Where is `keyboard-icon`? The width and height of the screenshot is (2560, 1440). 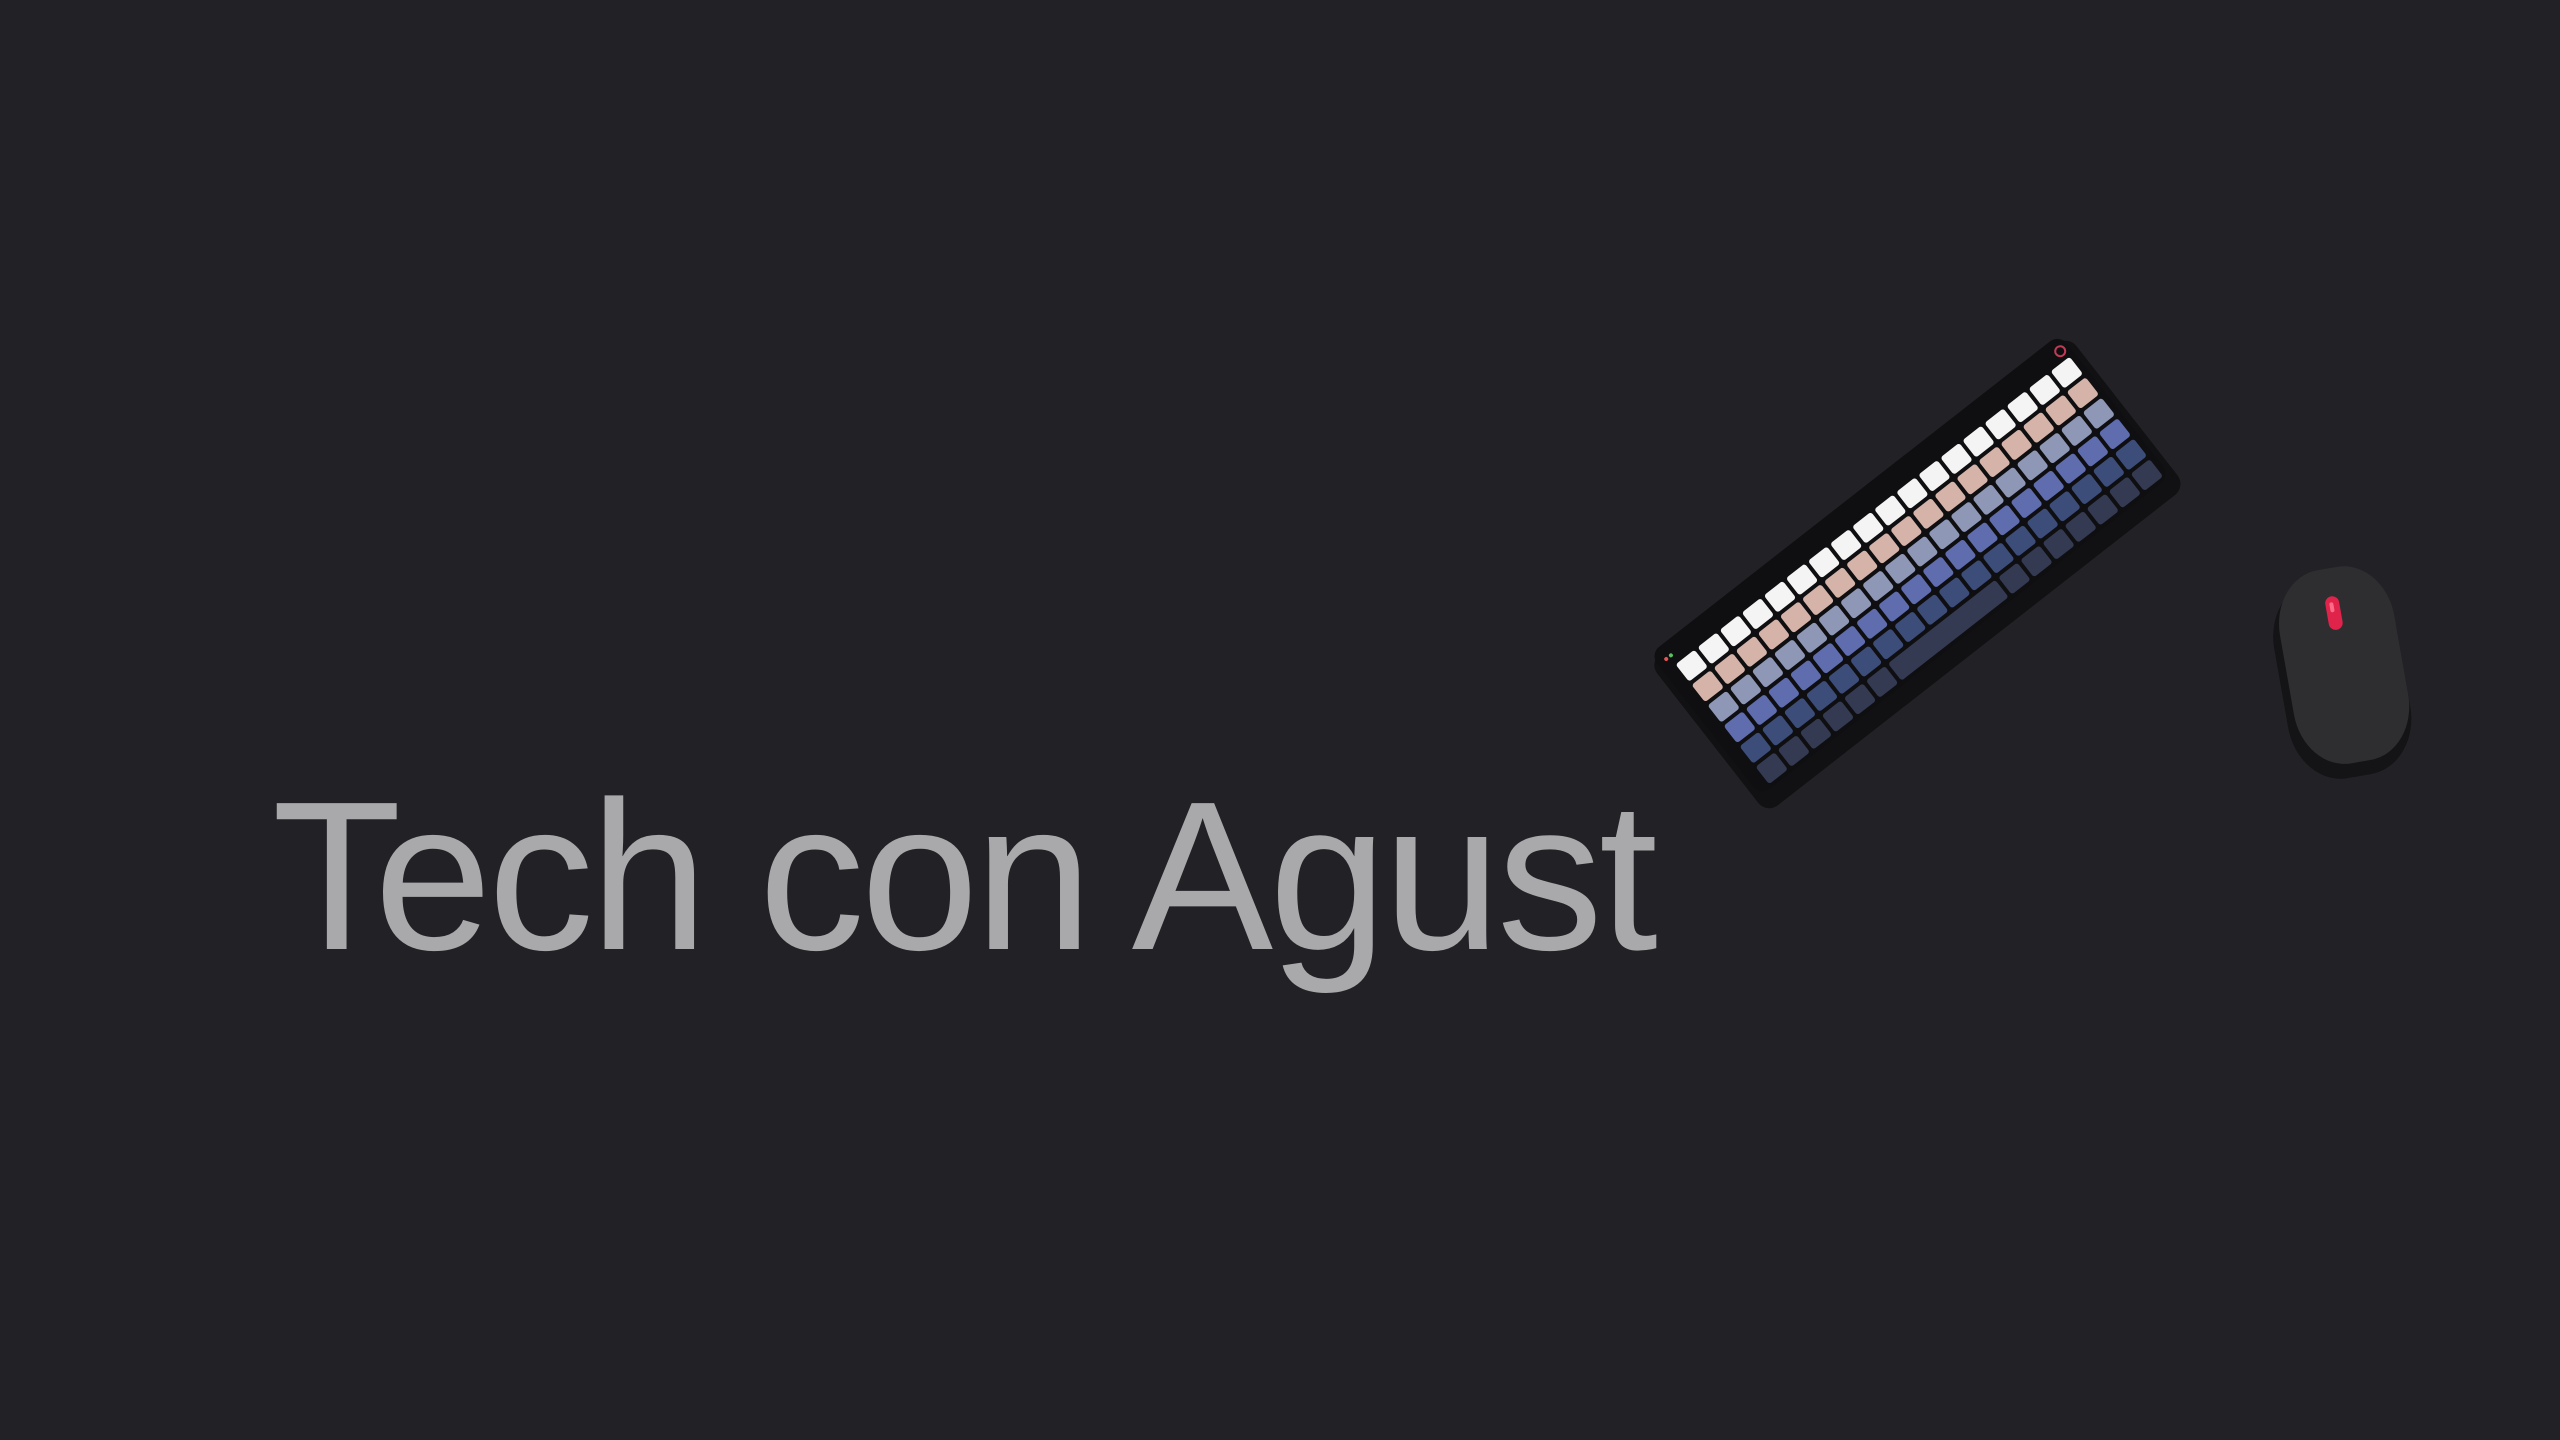
keyboard-icon is located at coordinates (1917, 573).